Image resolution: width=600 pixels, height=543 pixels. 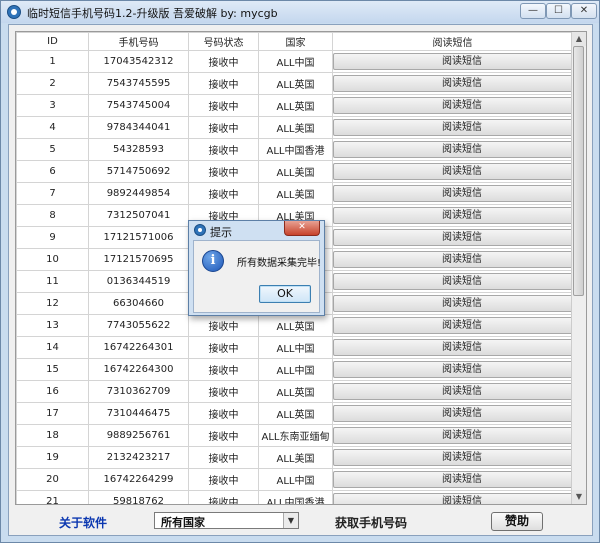 What do you see at coordinates (452, 41) in the screenshot?
I see `header-read-sms: 阅读短信` at bounding box center [452, 41].